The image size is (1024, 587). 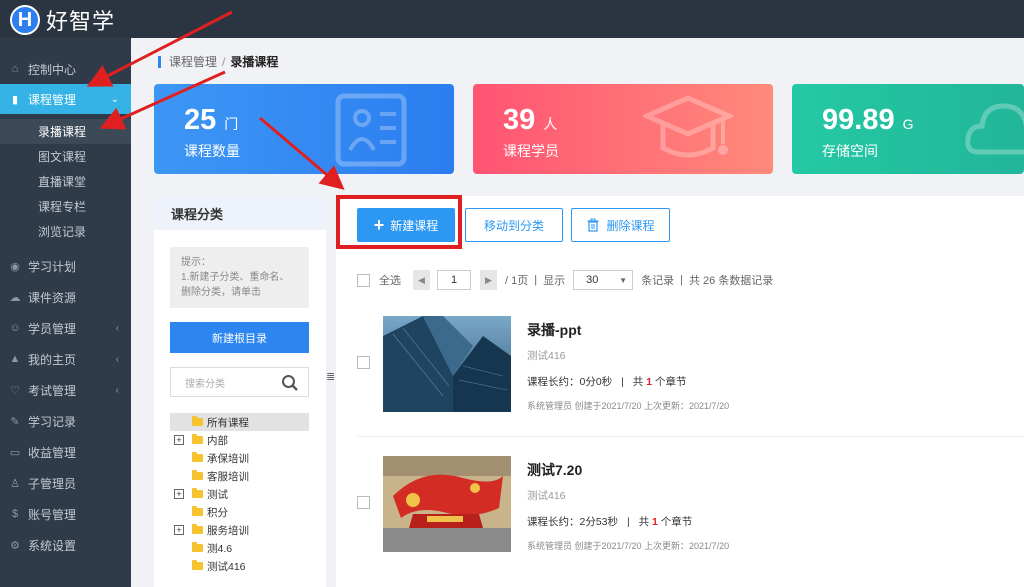 I want to click on sidebar-item-label: 子管理员, so click(x=52, y=483).